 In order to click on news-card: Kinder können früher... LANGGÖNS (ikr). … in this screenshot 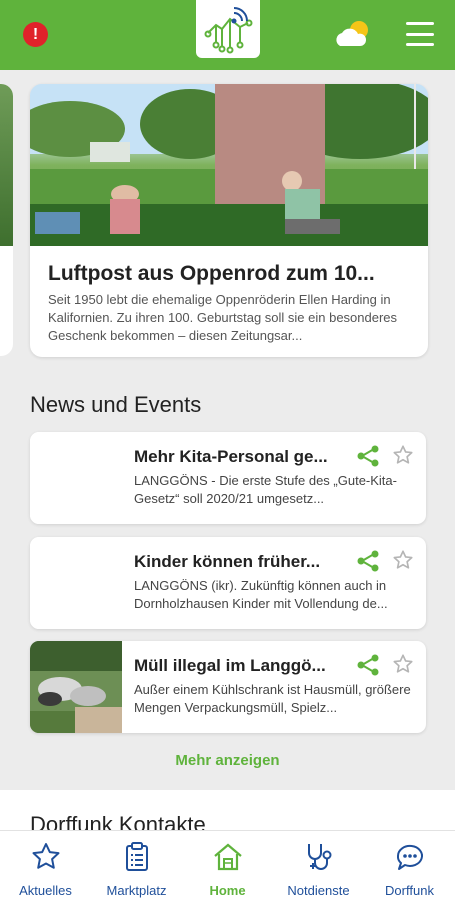, I will do `click(228, 583)`.